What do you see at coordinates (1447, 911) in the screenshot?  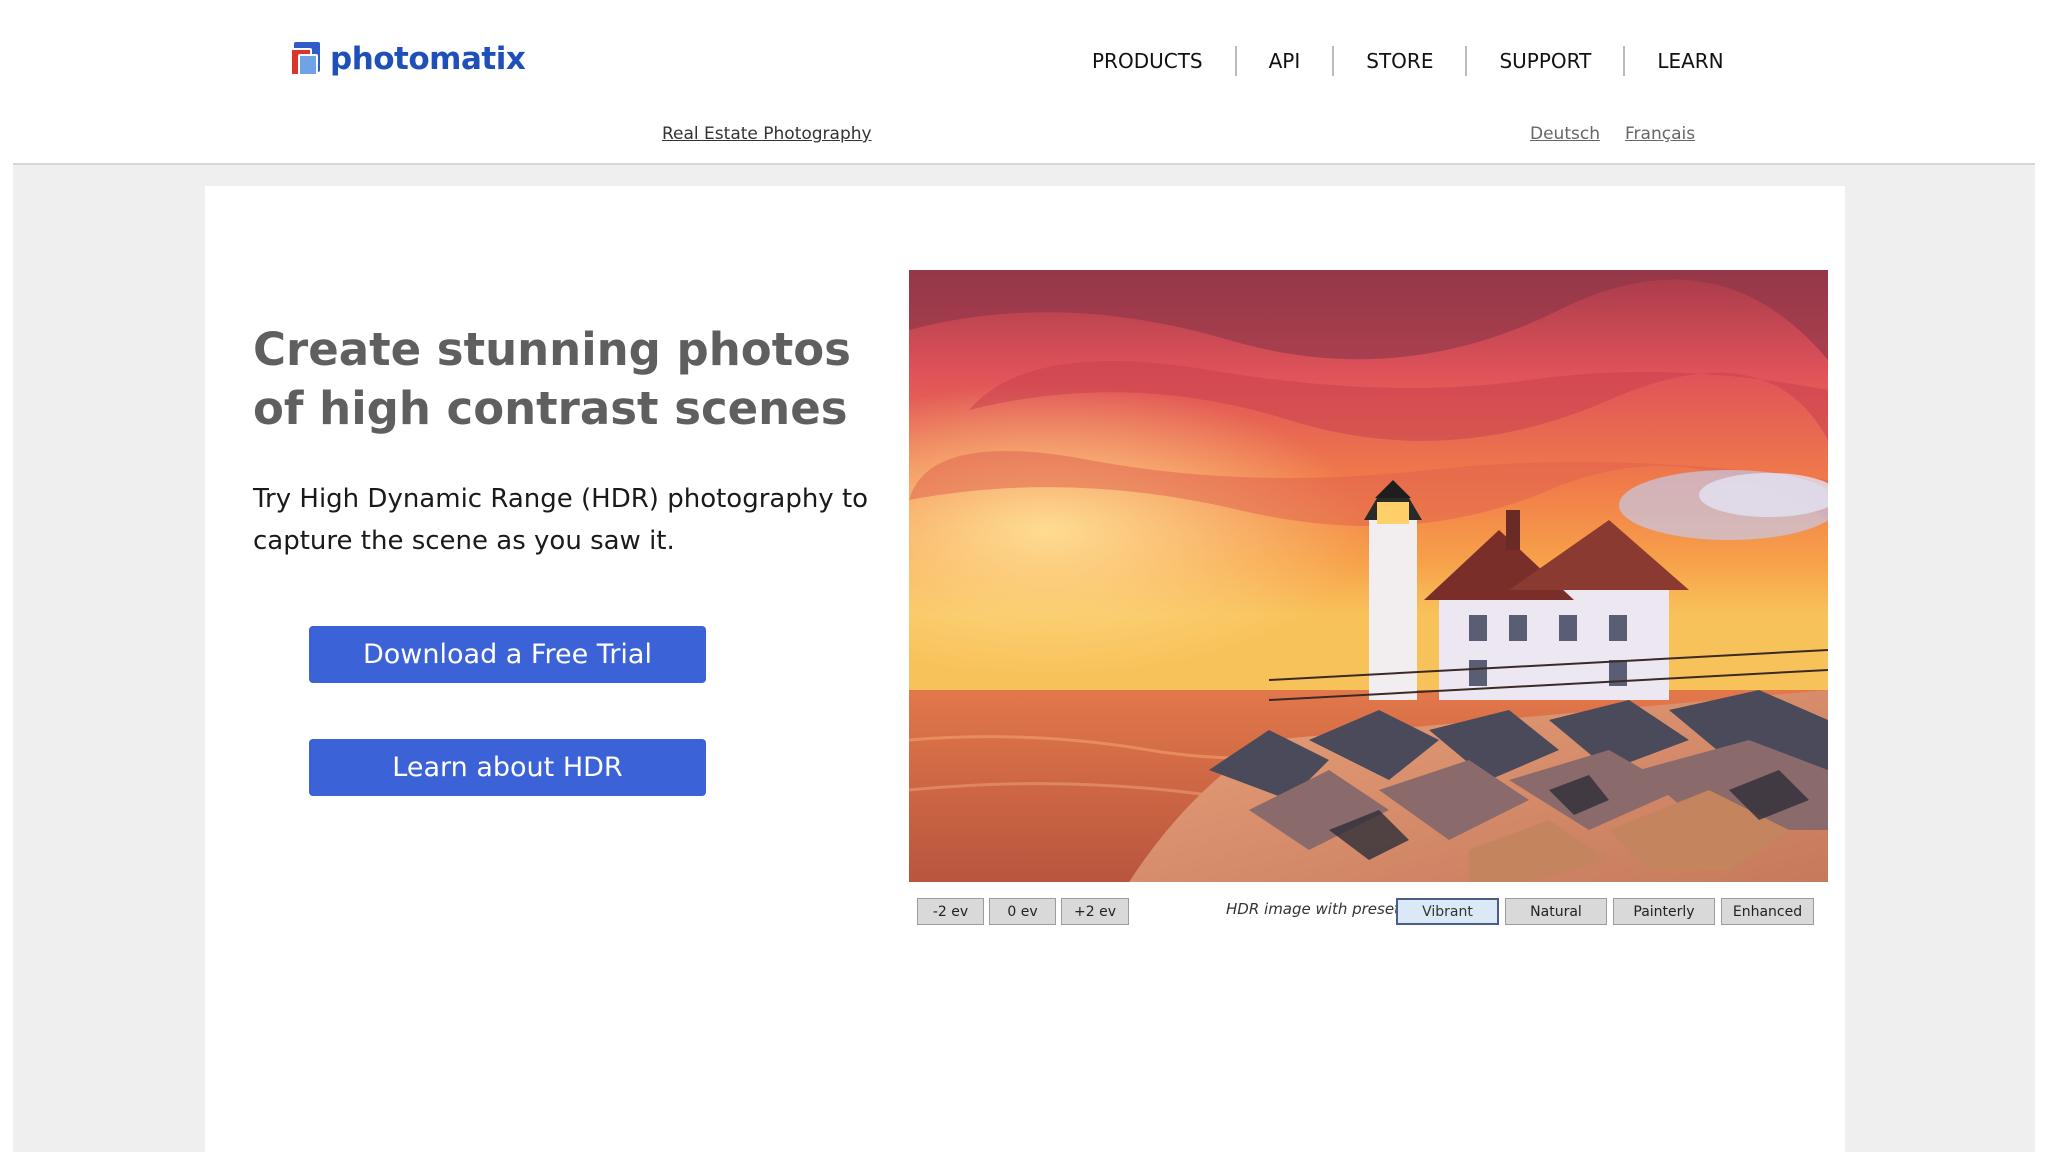 I see `preset-vibrant-button: Vibrant` at bounding box center [1447, 911].